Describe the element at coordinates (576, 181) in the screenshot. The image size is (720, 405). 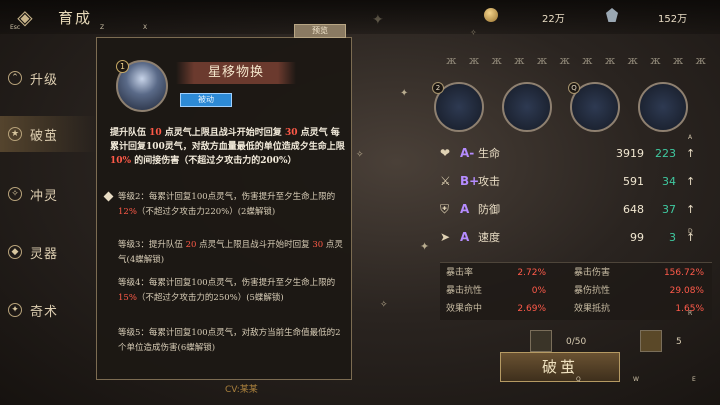
I see `stat-row-attack: ⚔ B+ 攻击 591 34 ↑` at that location.